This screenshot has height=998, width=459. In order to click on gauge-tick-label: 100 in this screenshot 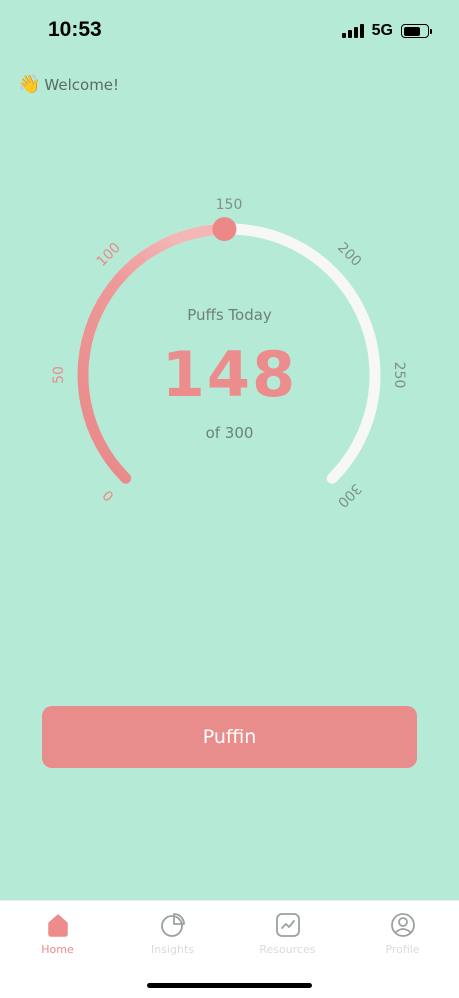, I will do `click(109, 255)`.